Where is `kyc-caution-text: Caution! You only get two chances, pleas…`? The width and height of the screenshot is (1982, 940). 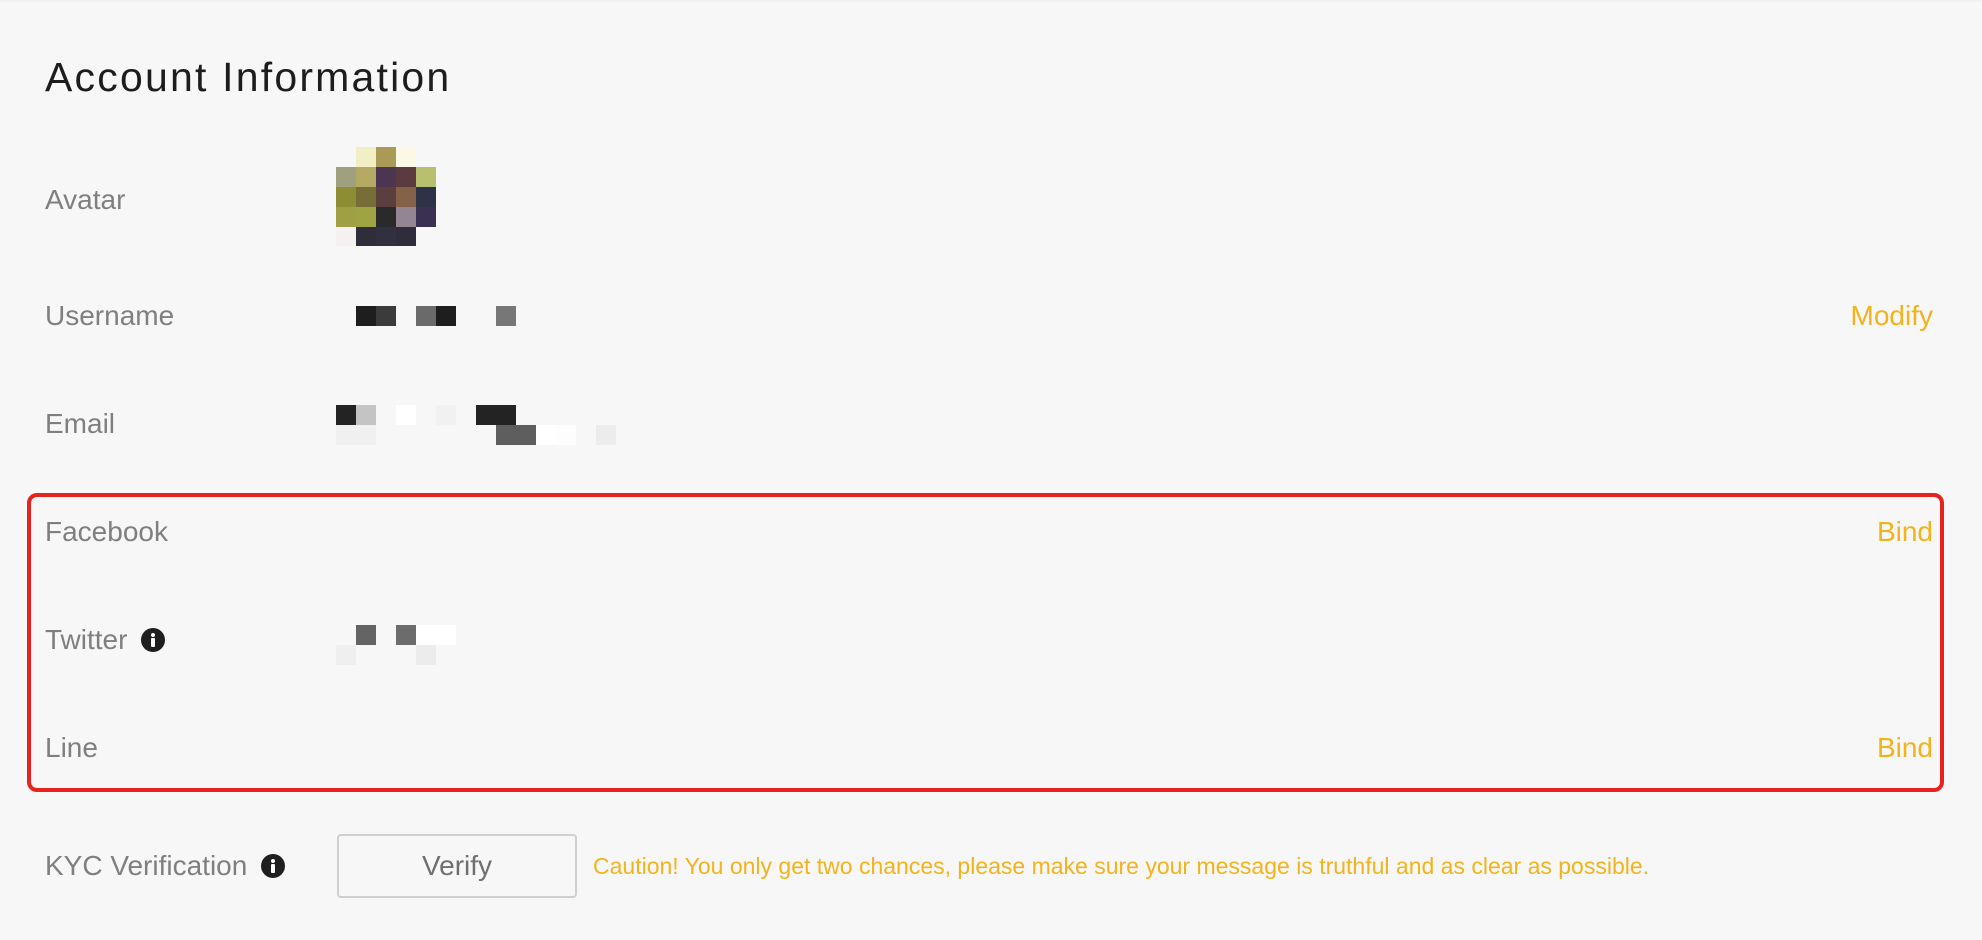
kyc-caution-text: Caution! You only get two chances, pleas… is located at coordinates (1121, 866).